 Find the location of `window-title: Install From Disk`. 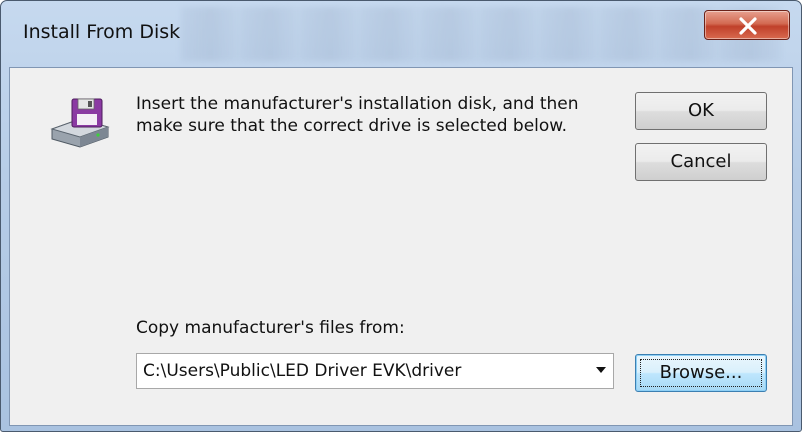

window-title: Install From Disk is located at coordinates (102, 32).